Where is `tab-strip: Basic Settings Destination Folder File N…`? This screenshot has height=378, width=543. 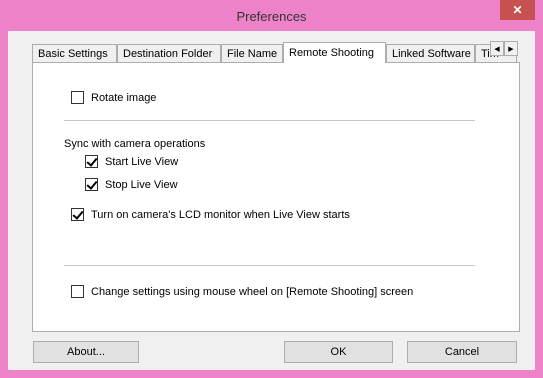
tab-strip: Basic Settings Destination Folder File N… is located at coordinates (274, 52).